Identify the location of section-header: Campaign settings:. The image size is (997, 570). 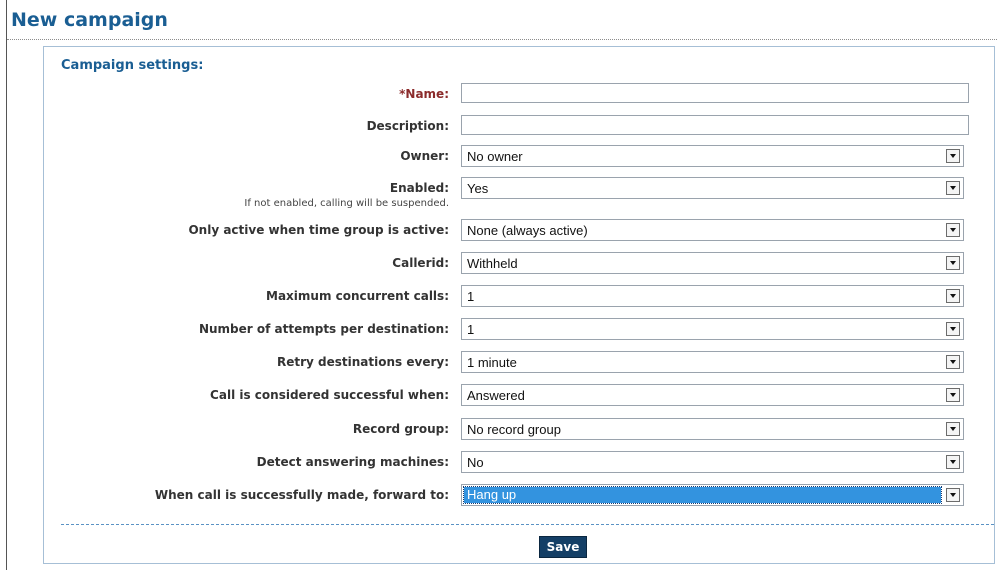
(132, 65).